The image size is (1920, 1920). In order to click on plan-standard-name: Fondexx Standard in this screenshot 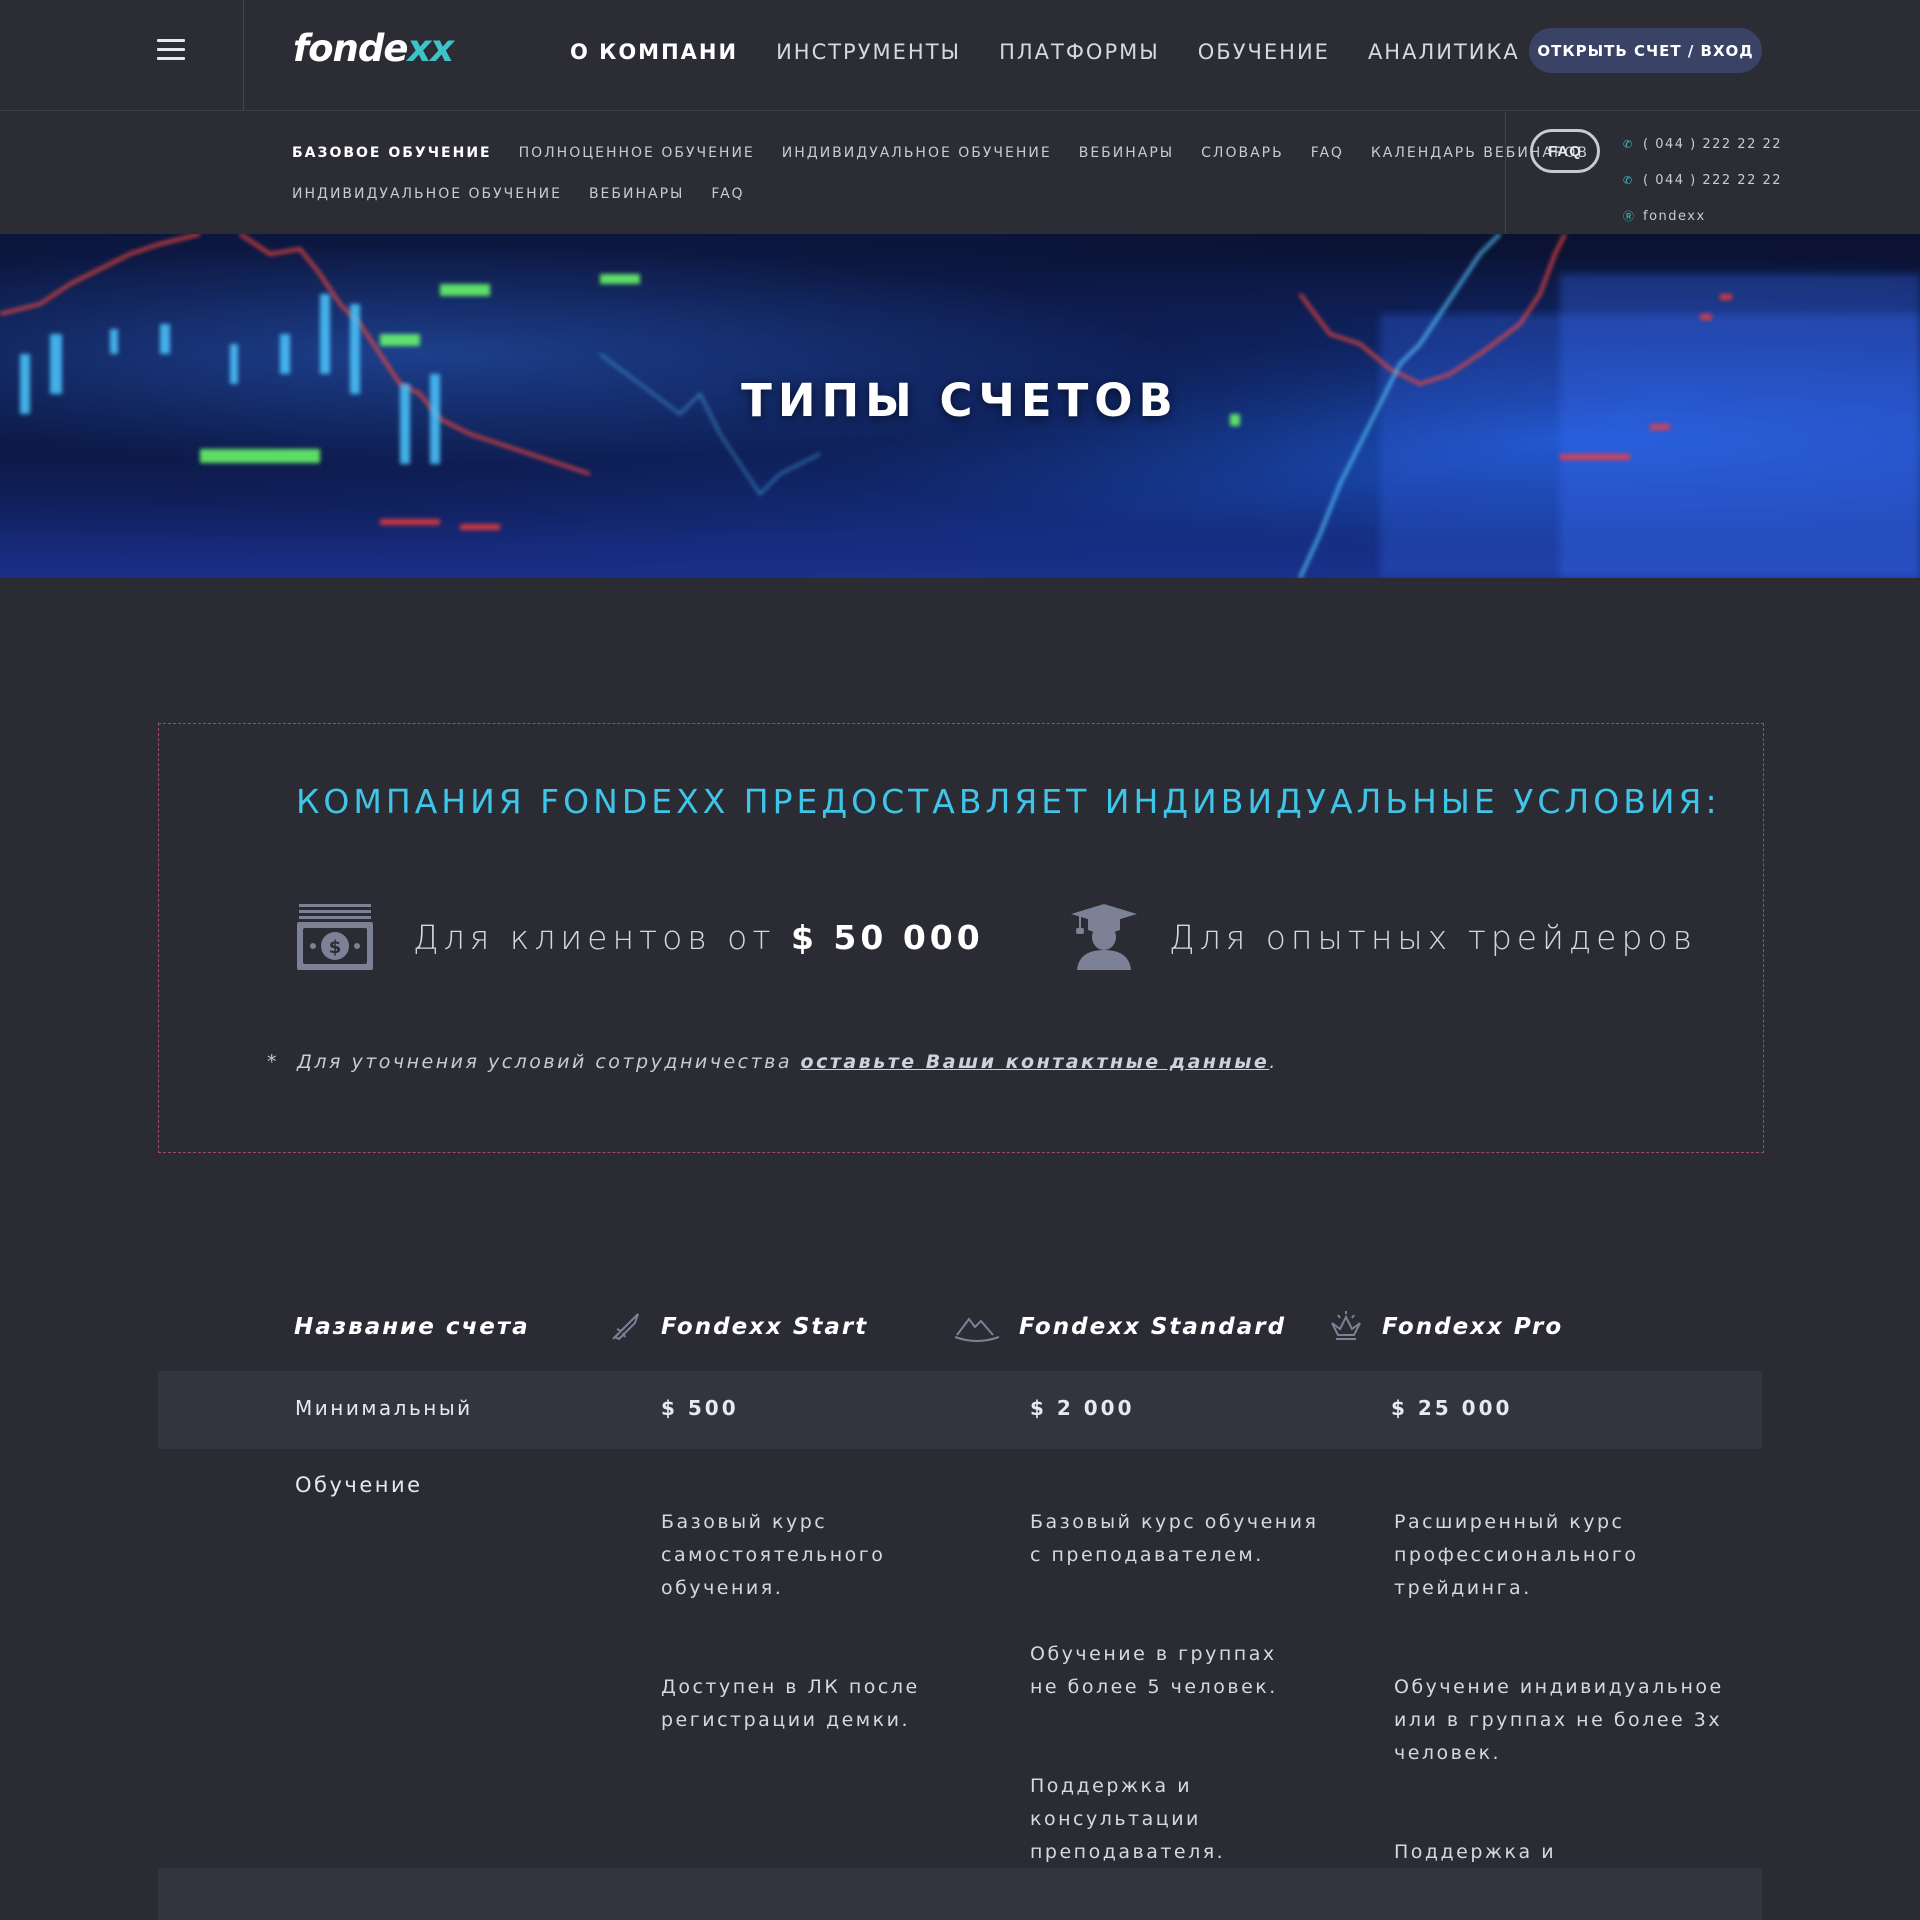, I will do `click(1153, 1327)`.